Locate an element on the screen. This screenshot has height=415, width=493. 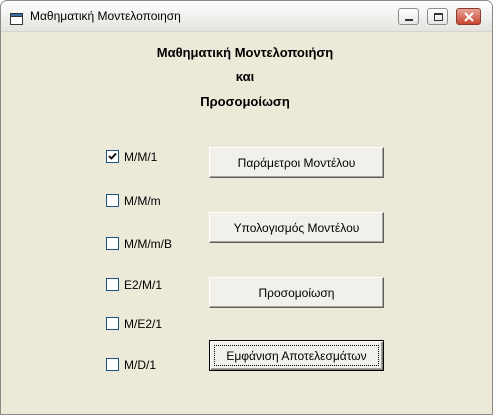
close-button is located at coordinates (468, 16).